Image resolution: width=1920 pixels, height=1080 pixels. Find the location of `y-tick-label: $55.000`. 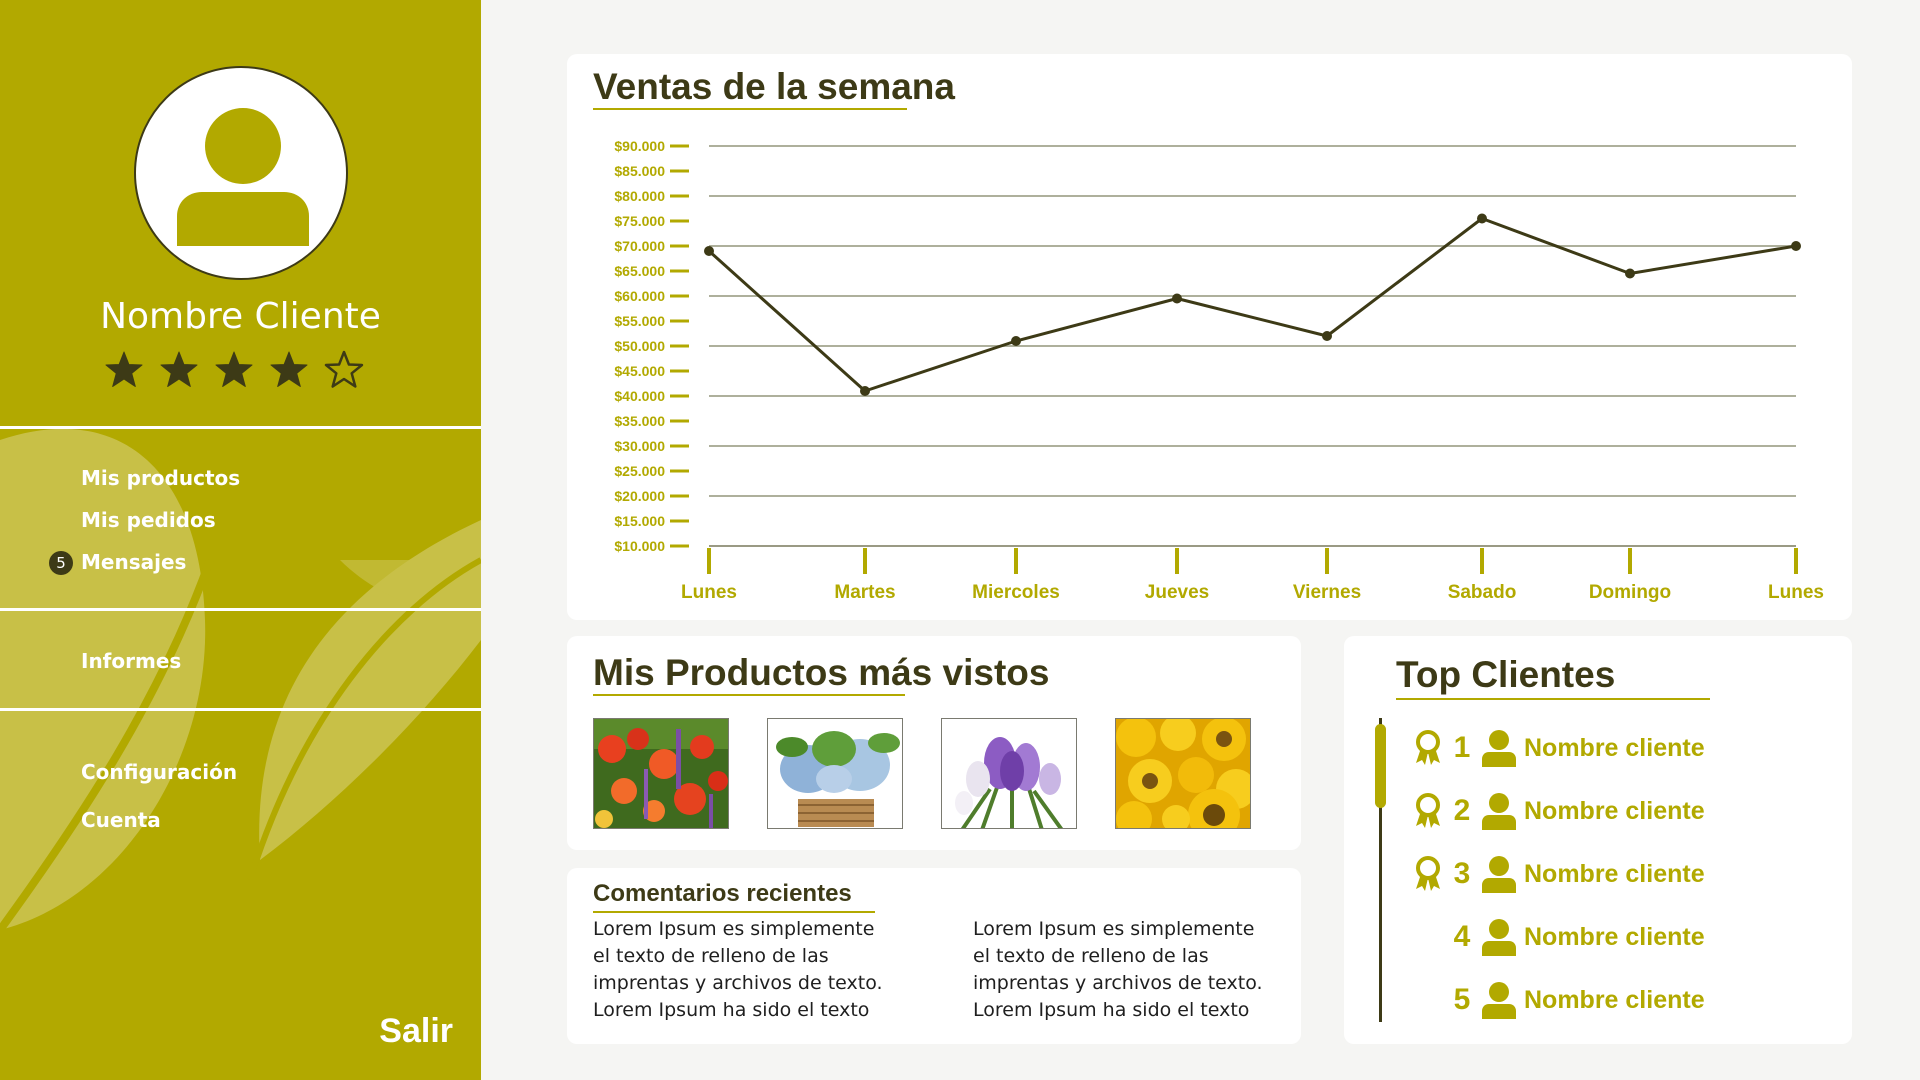

y-tick-label: $55.000 is located at coordinates (639, 321).